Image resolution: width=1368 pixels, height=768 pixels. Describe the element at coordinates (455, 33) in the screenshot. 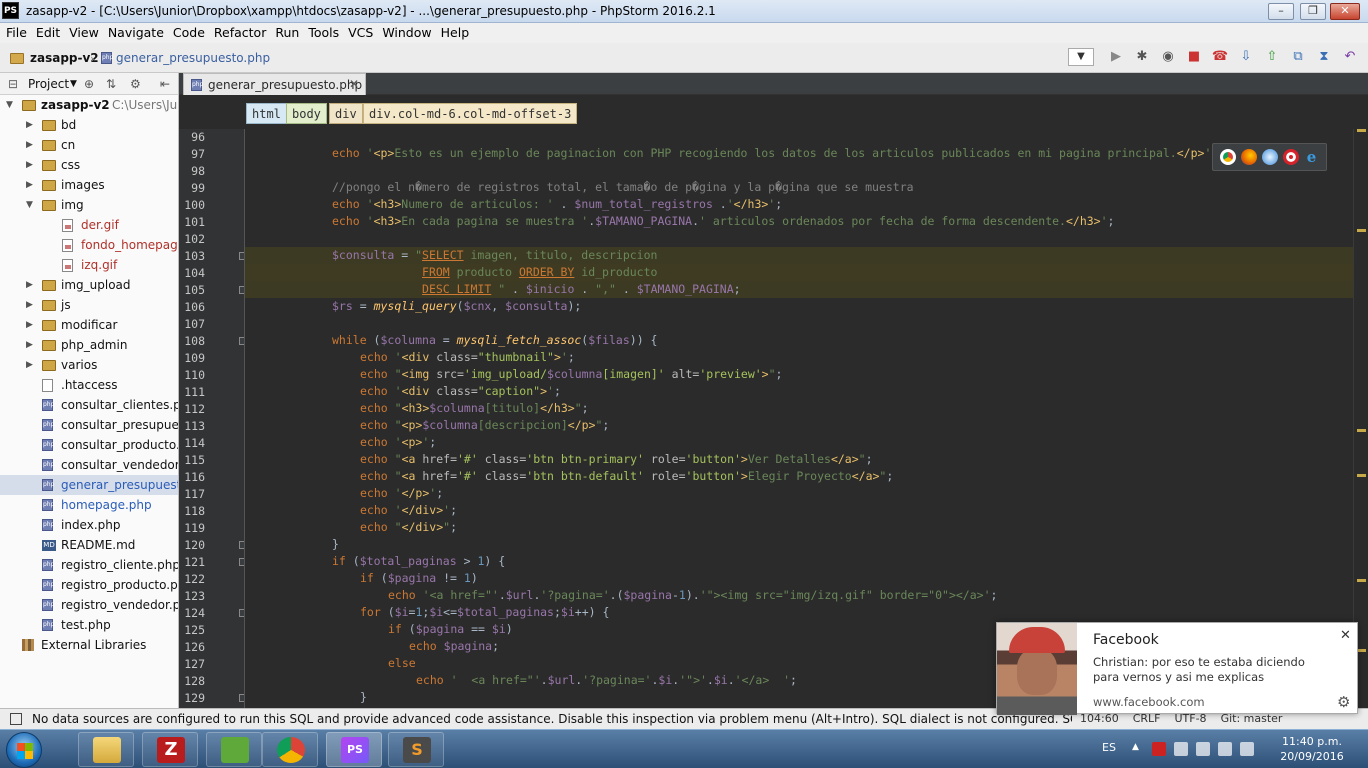

I see `menu-help: Help` at that location.